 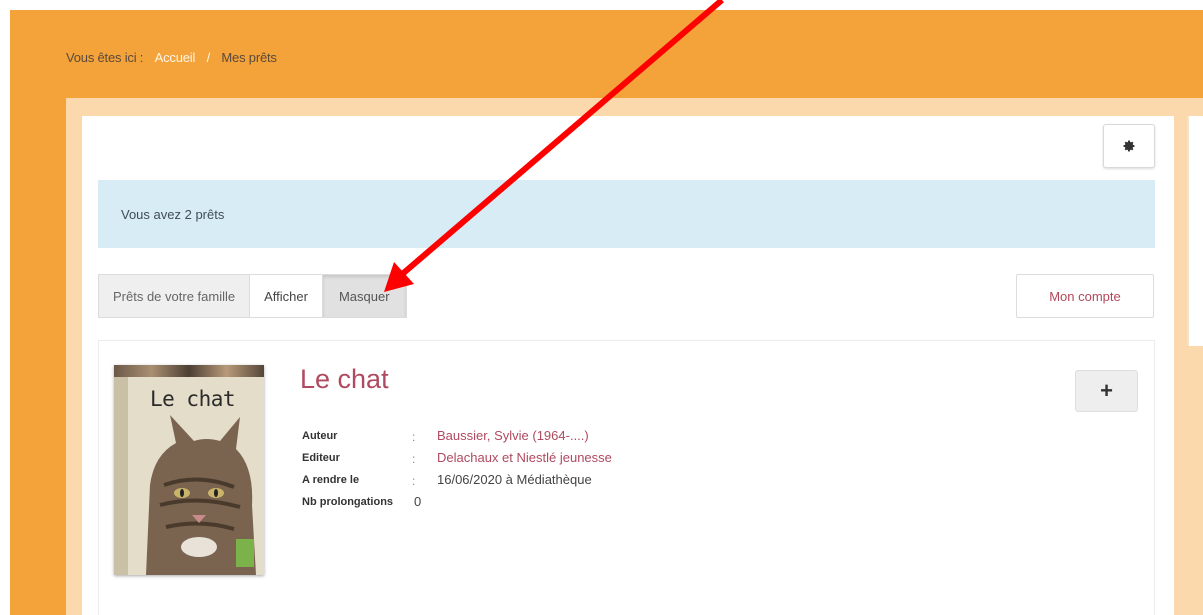 What do you see at coordinates (105, 57) in the screenshot?
I see `breadcrumb-prefix: Vous êtes ici :` at bounding box center [105, 57].